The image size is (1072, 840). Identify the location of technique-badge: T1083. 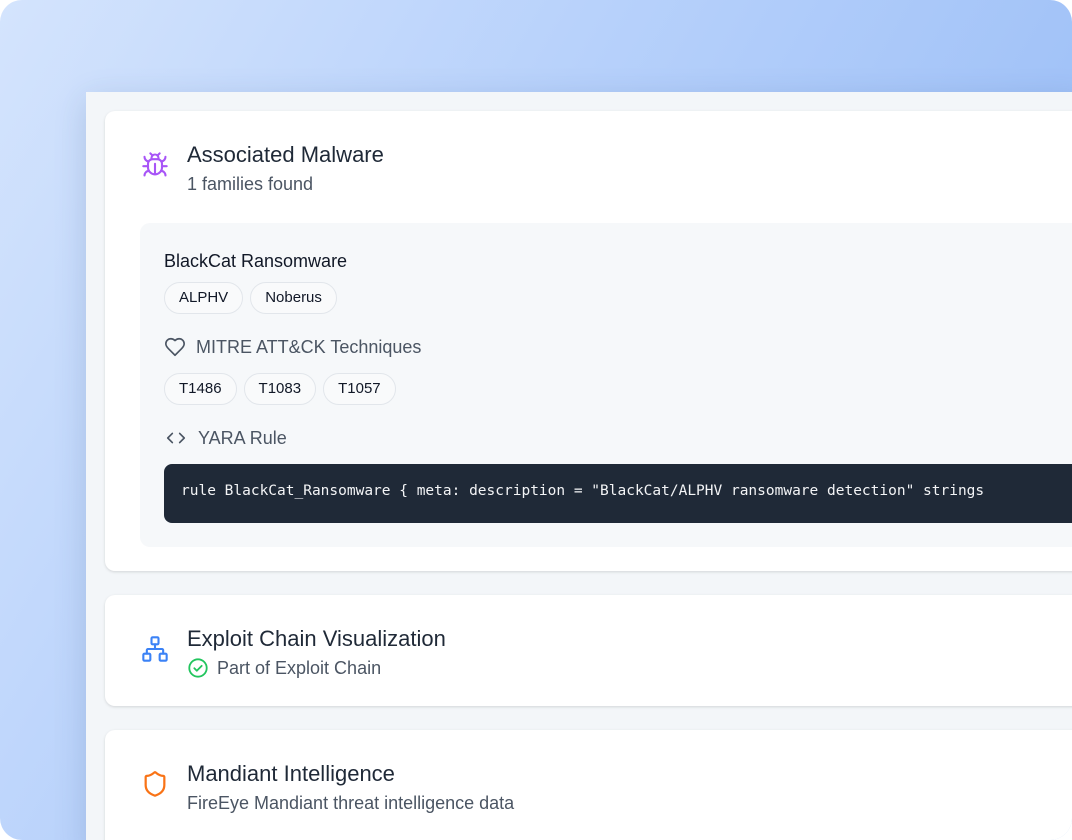
(280, 389).